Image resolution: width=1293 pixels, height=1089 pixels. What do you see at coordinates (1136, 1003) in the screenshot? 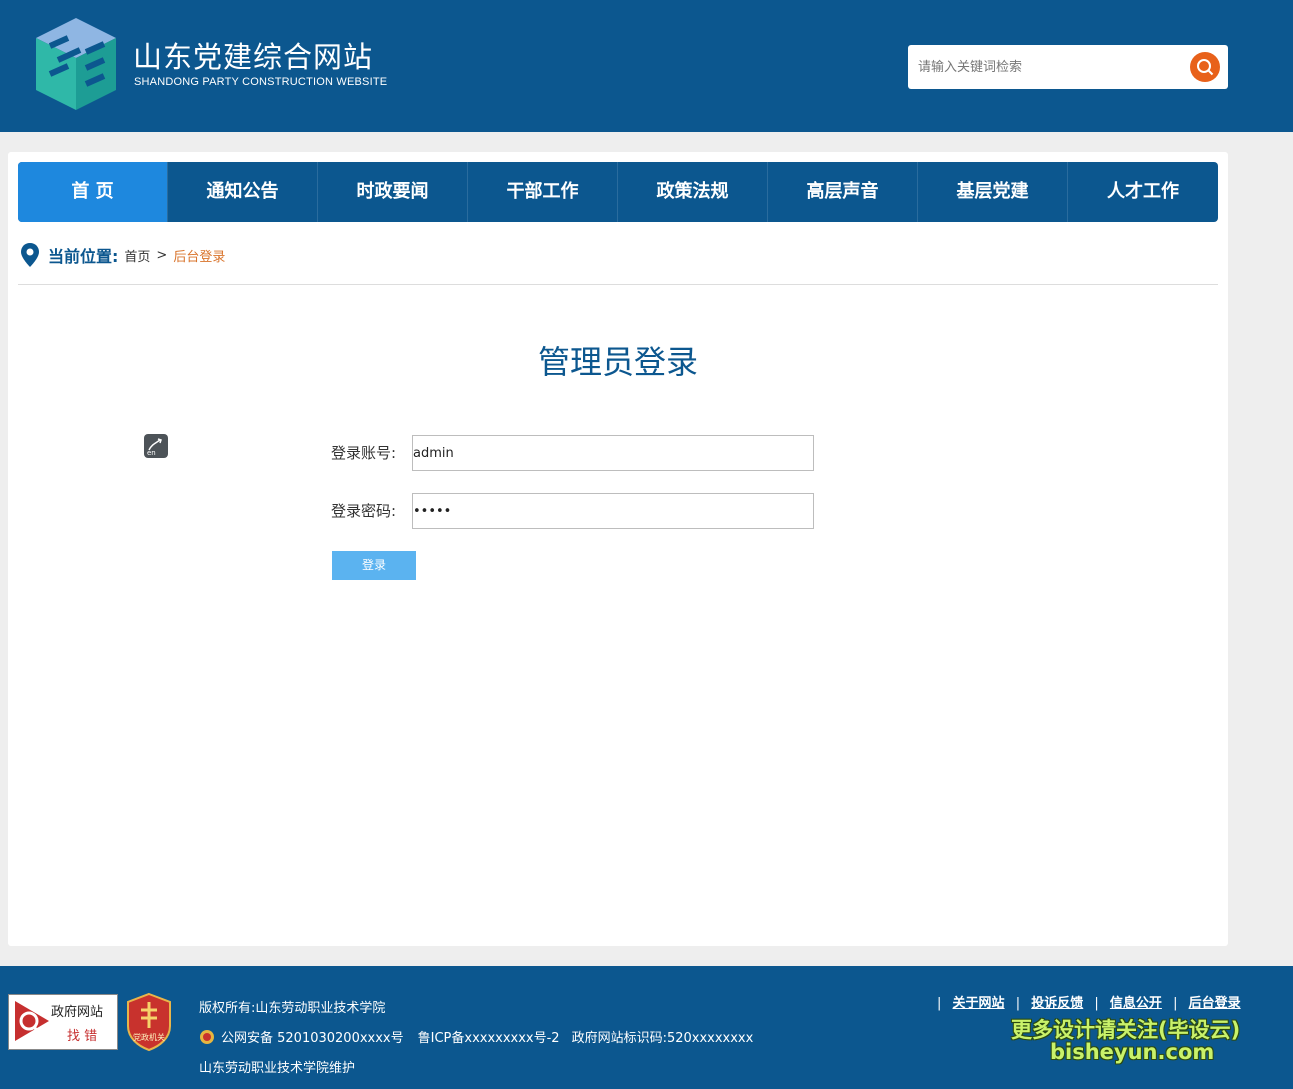
I see `footer-link-disclosure: 信息公开` at bounding box center [1136, 1003].